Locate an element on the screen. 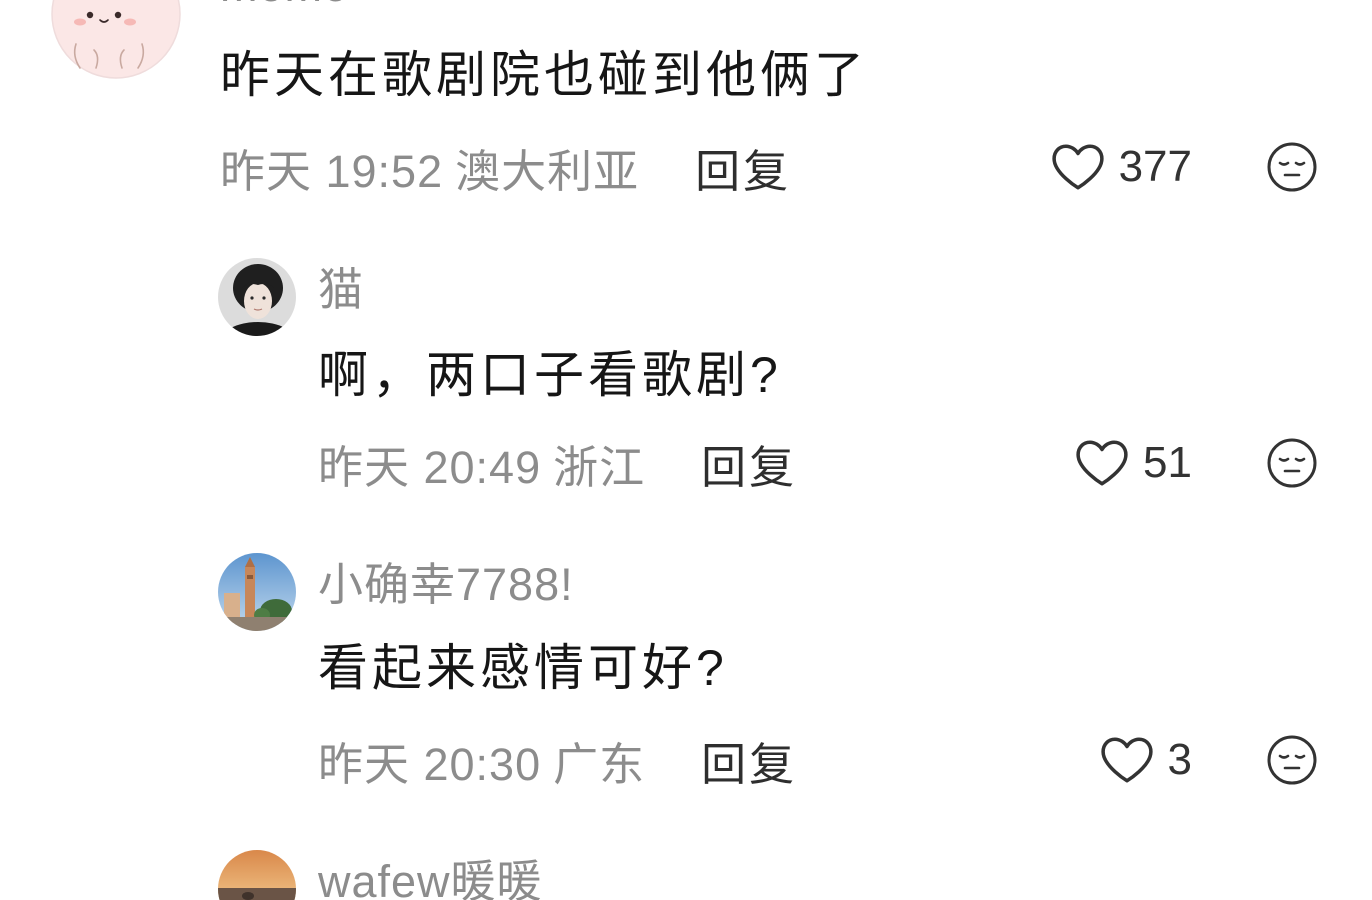 The width and height of the screenshot is (1372, 900). like-group: 377 is located at coordinates (1121, 167).